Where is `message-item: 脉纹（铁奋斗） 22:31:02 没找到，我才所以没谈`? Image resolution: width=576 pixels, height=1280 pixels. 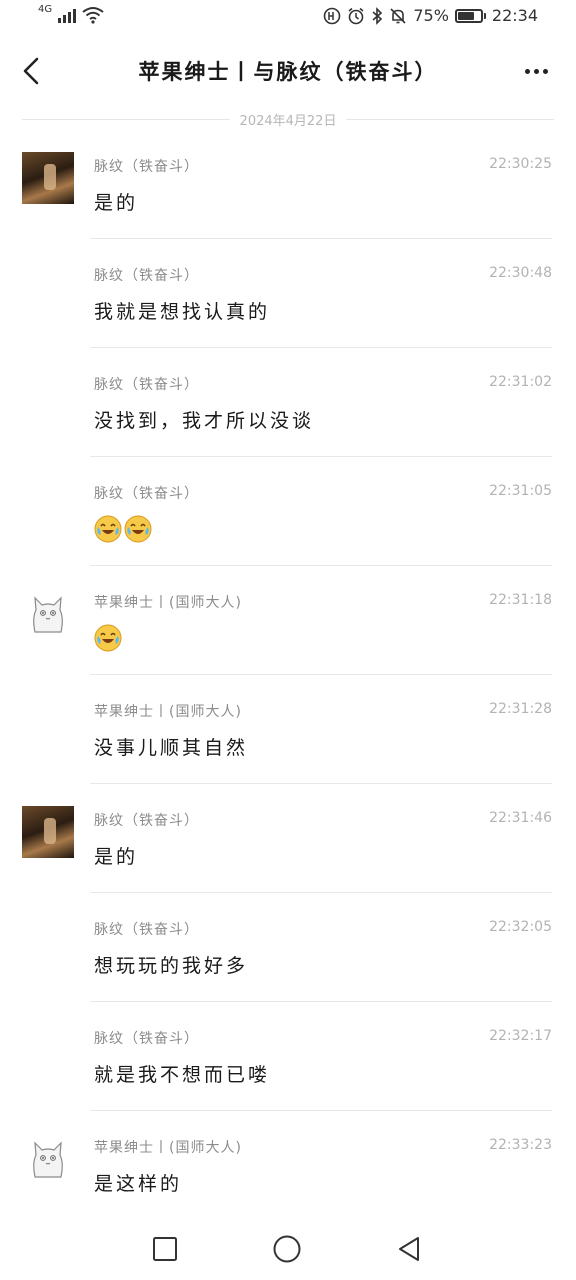 message-item: 脉纹（铁奋斗） 22:31:02 没找到，我才所以没谈 is located at coordinates (288, 402).